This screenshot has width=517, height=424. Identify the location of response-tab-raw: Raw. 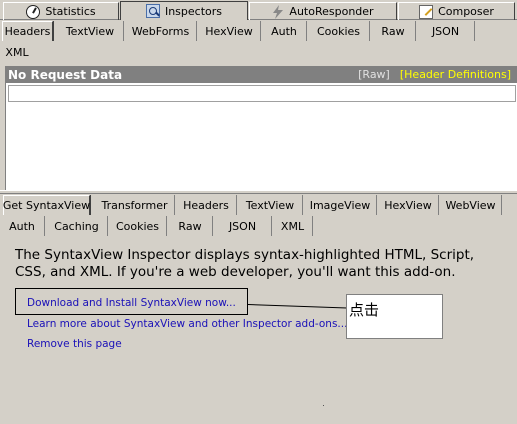
(190, 226).